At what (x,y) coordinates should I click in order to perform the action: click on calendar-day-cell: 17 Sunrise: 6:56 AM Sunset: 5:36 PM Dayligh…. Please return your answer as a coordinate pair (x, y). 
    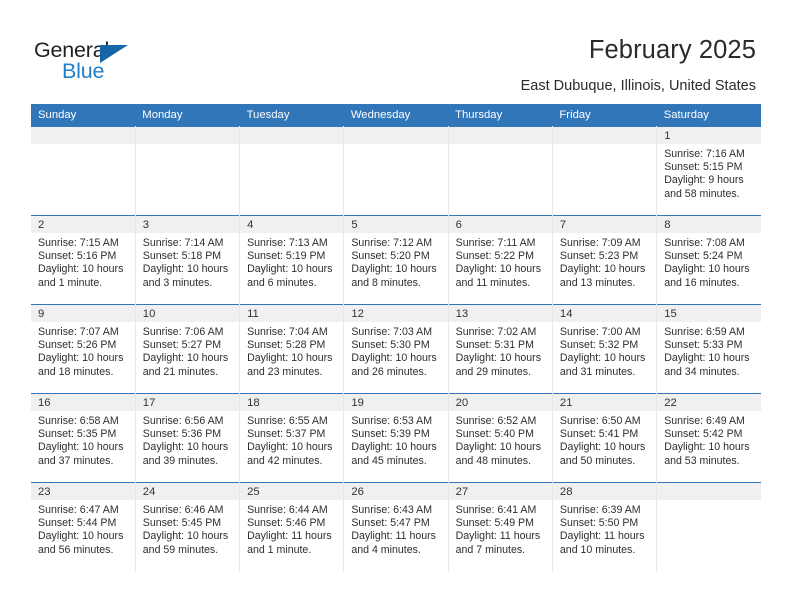
    Looking at the image, I should click on (188, 438).